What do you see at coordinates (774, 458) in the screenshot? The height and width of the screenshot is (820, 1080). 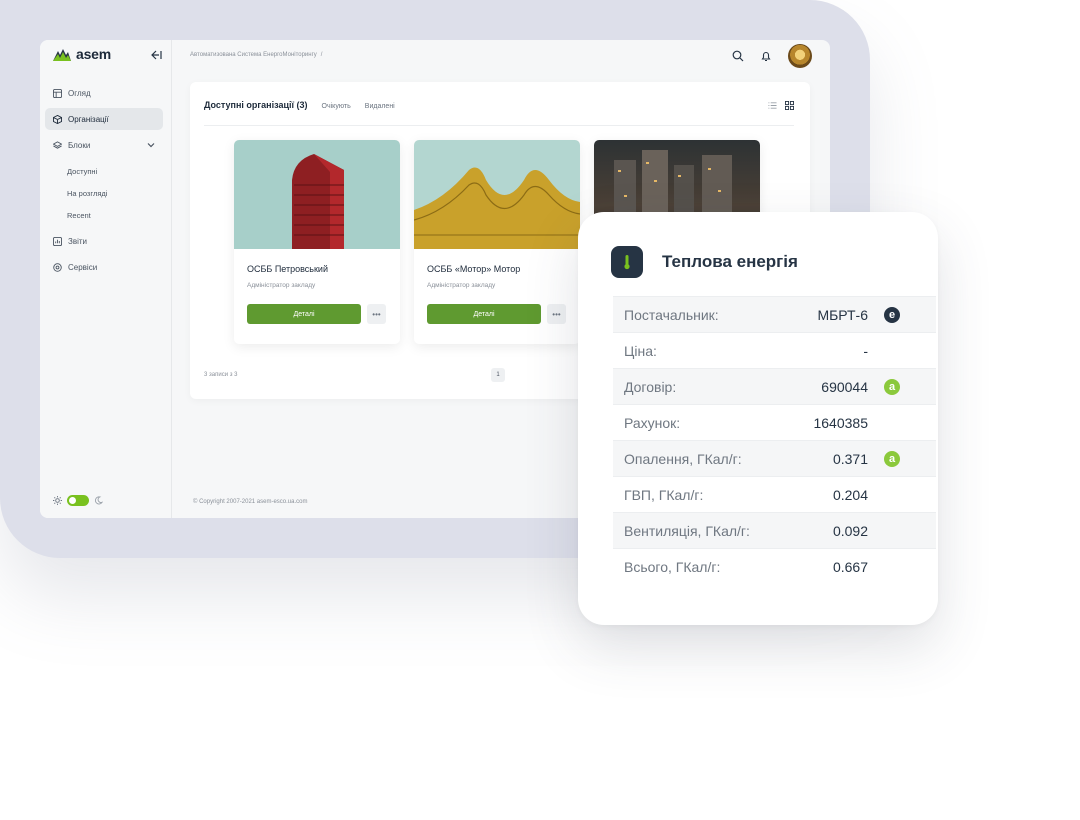 I see `energy-row-heating: Опалення, ГКал/г: 0.371 a` at bounding box center [774, 458].